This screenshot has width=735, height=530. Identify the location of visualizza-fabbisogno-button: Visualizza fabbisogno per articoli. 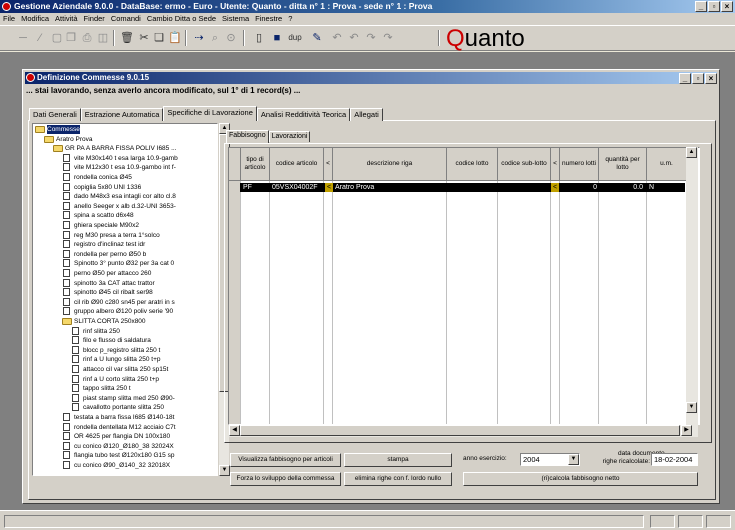
(285, 460).